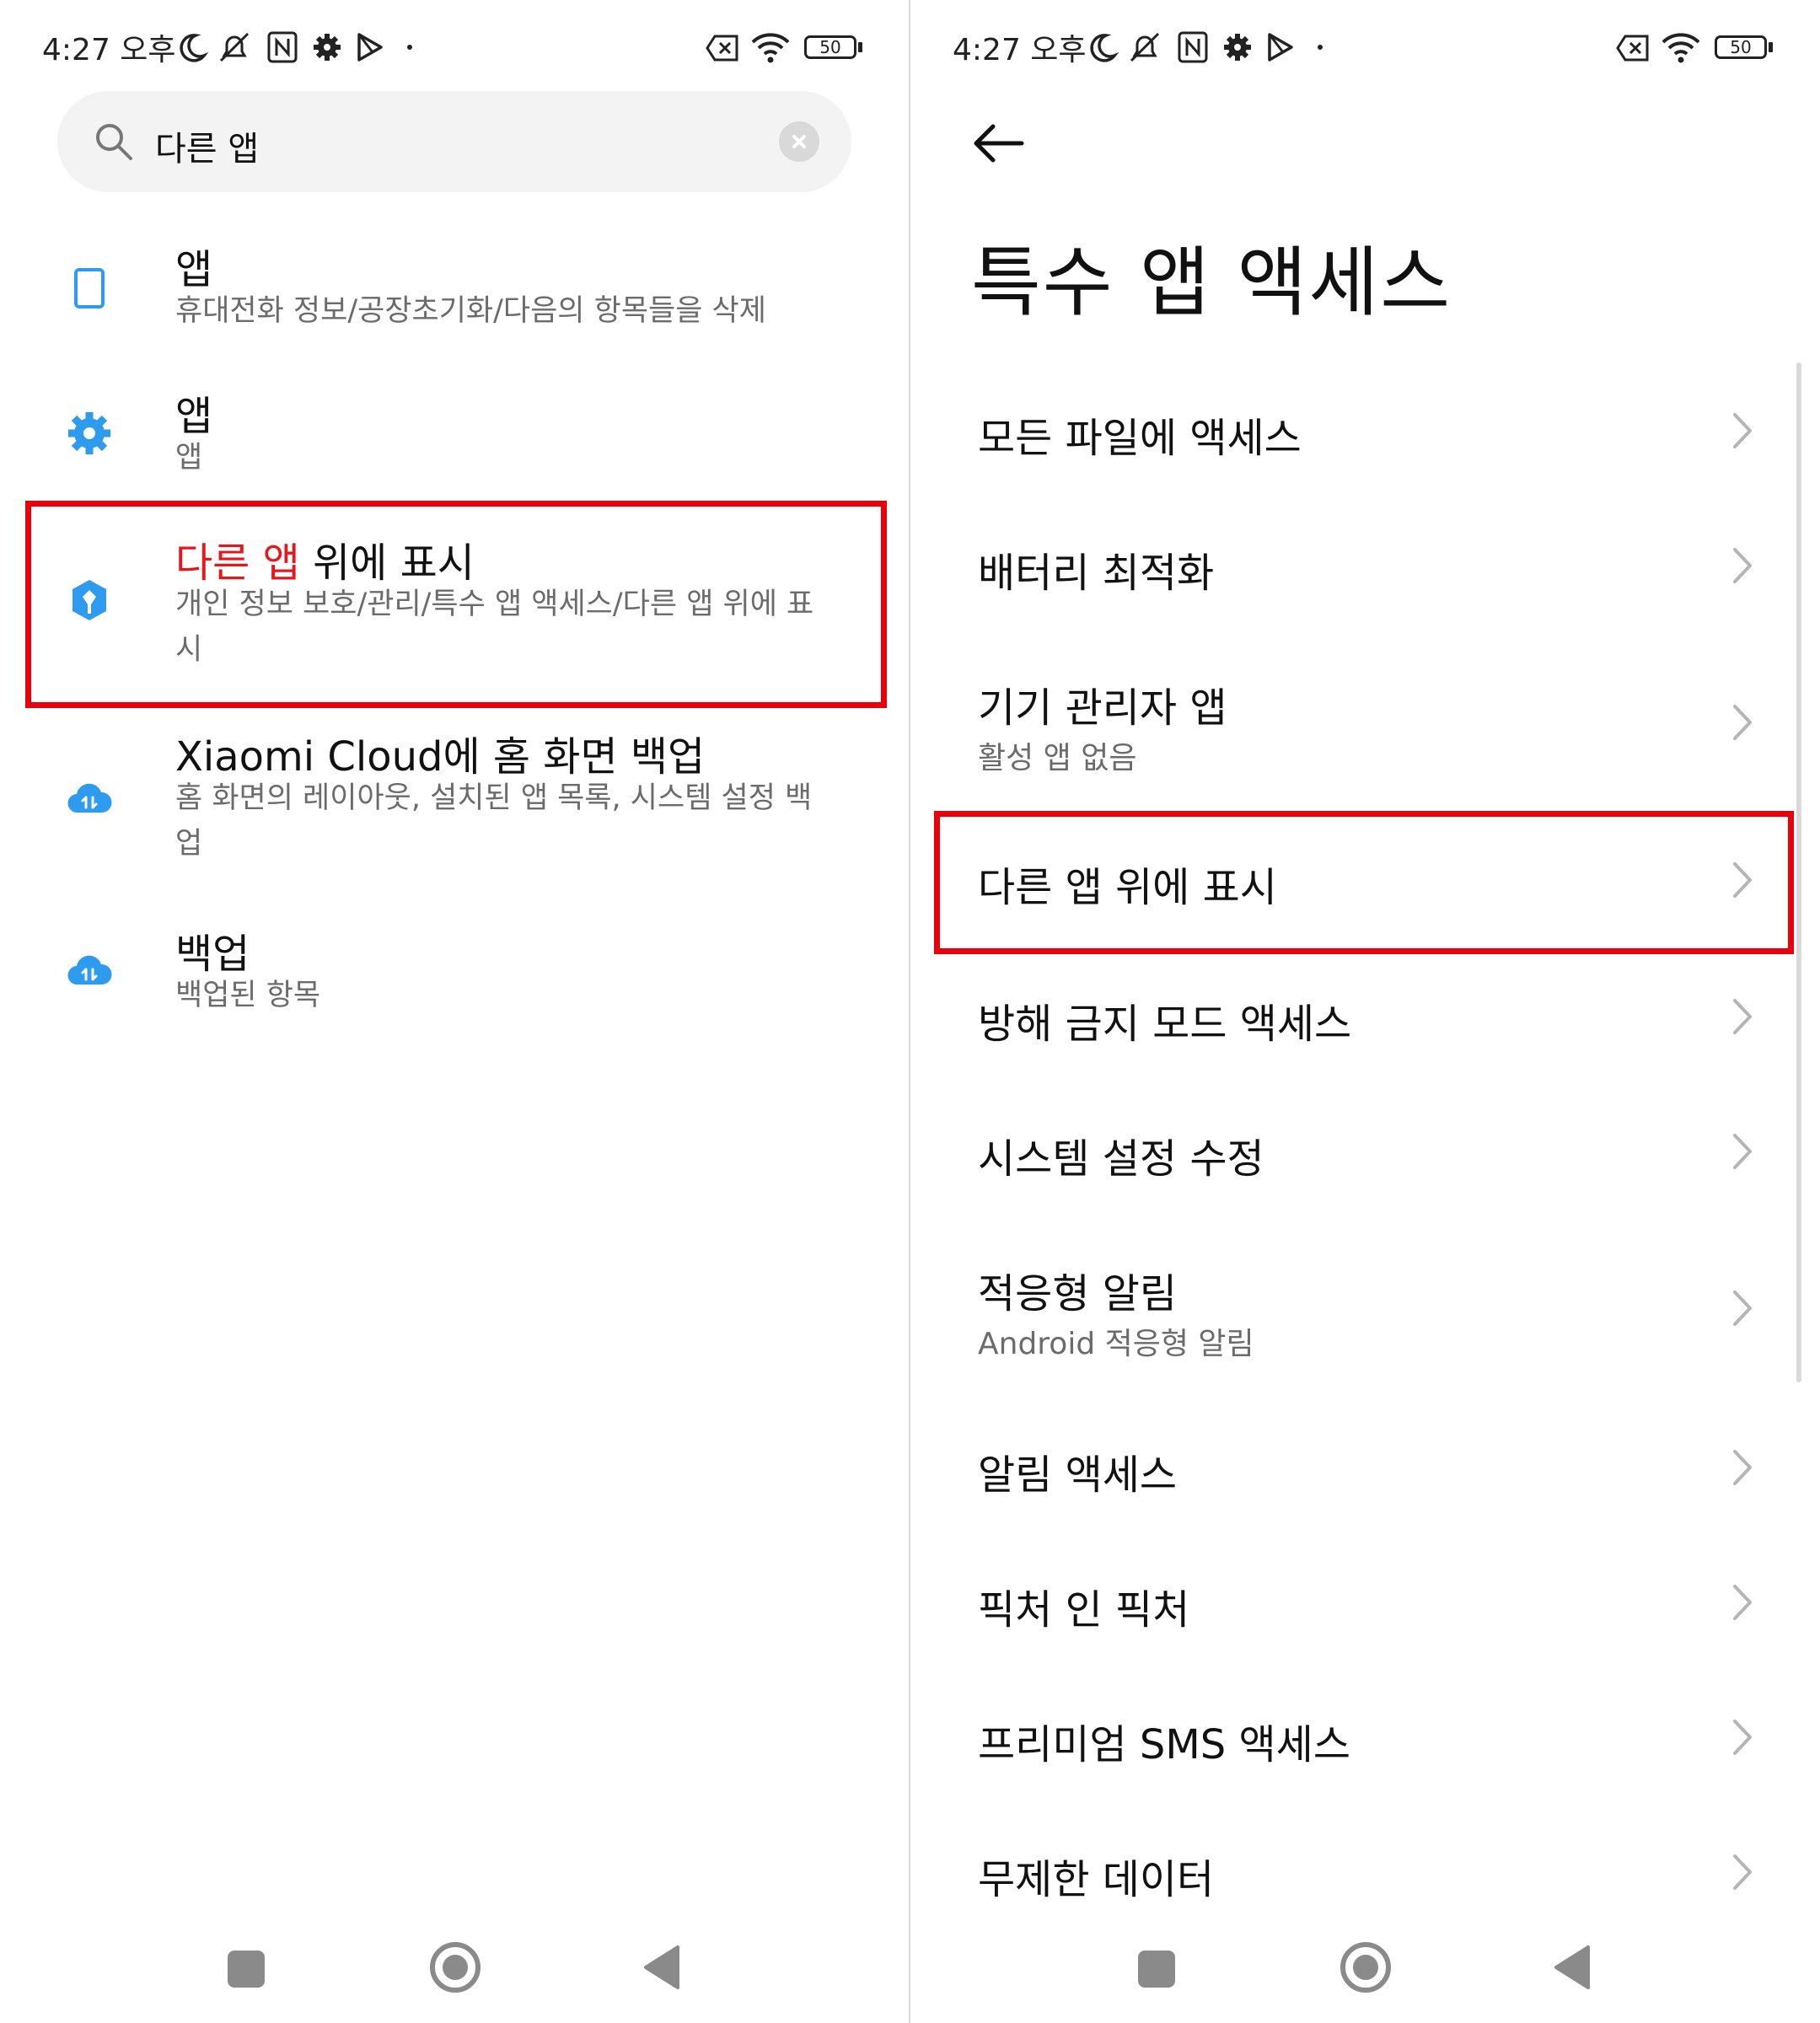  I want to click on search-icon, so click(114, 142).